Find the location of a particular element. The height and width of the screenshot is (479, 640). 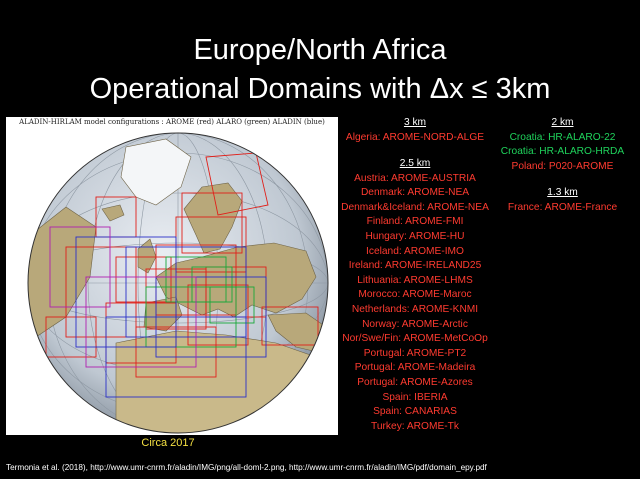

domain-entry: Turkey: AROME-Tk is located at coordinates (415, 426).